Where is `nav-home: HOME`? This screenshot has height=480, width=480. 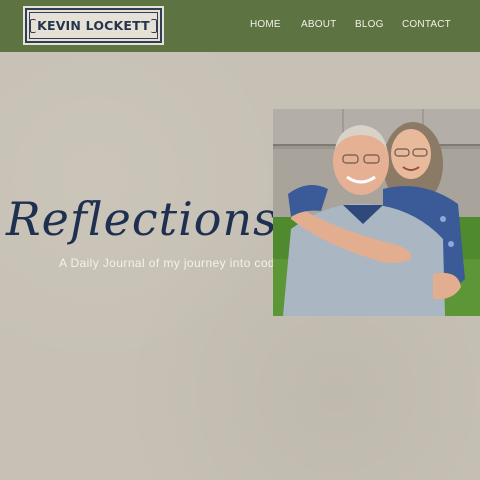 nav-home: HOME is located at coordinates (265, 24).